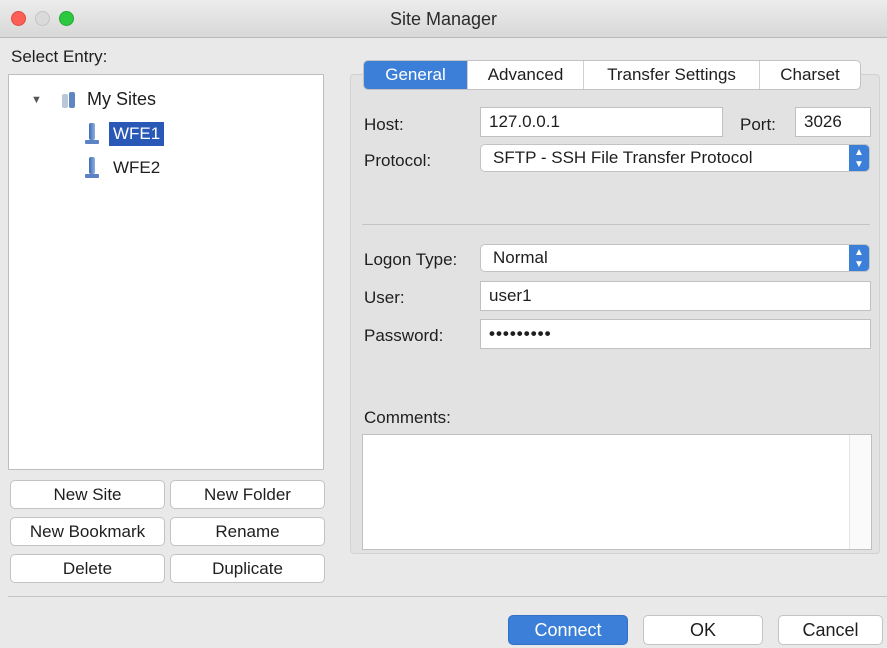  I want to click on tree-item-my-sites: ▼ My Sites, so click(93, 99).